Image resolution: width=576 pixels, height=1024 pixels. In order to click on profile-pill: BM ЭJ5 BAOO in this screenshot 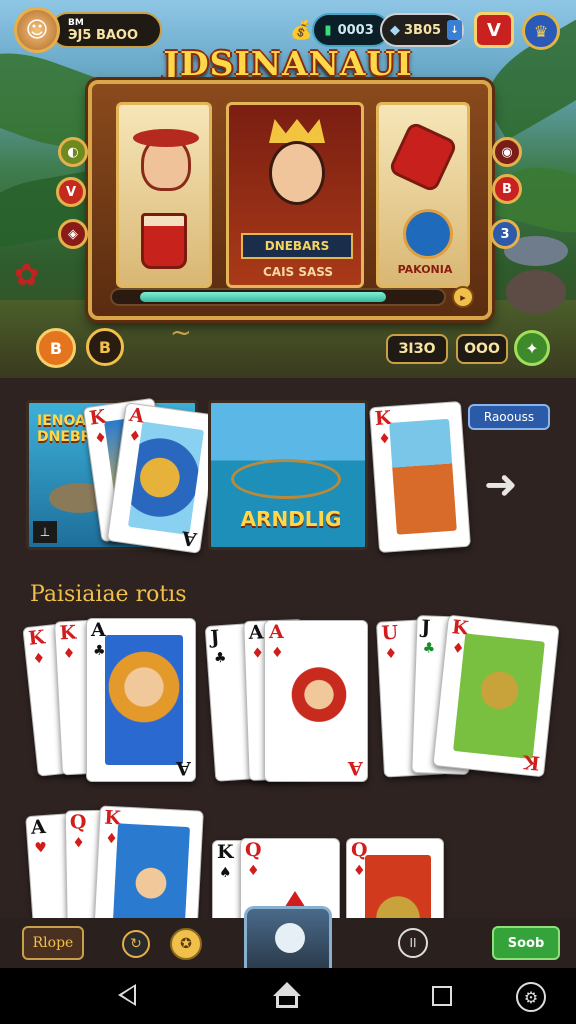, I will do `click(106, 30)`.